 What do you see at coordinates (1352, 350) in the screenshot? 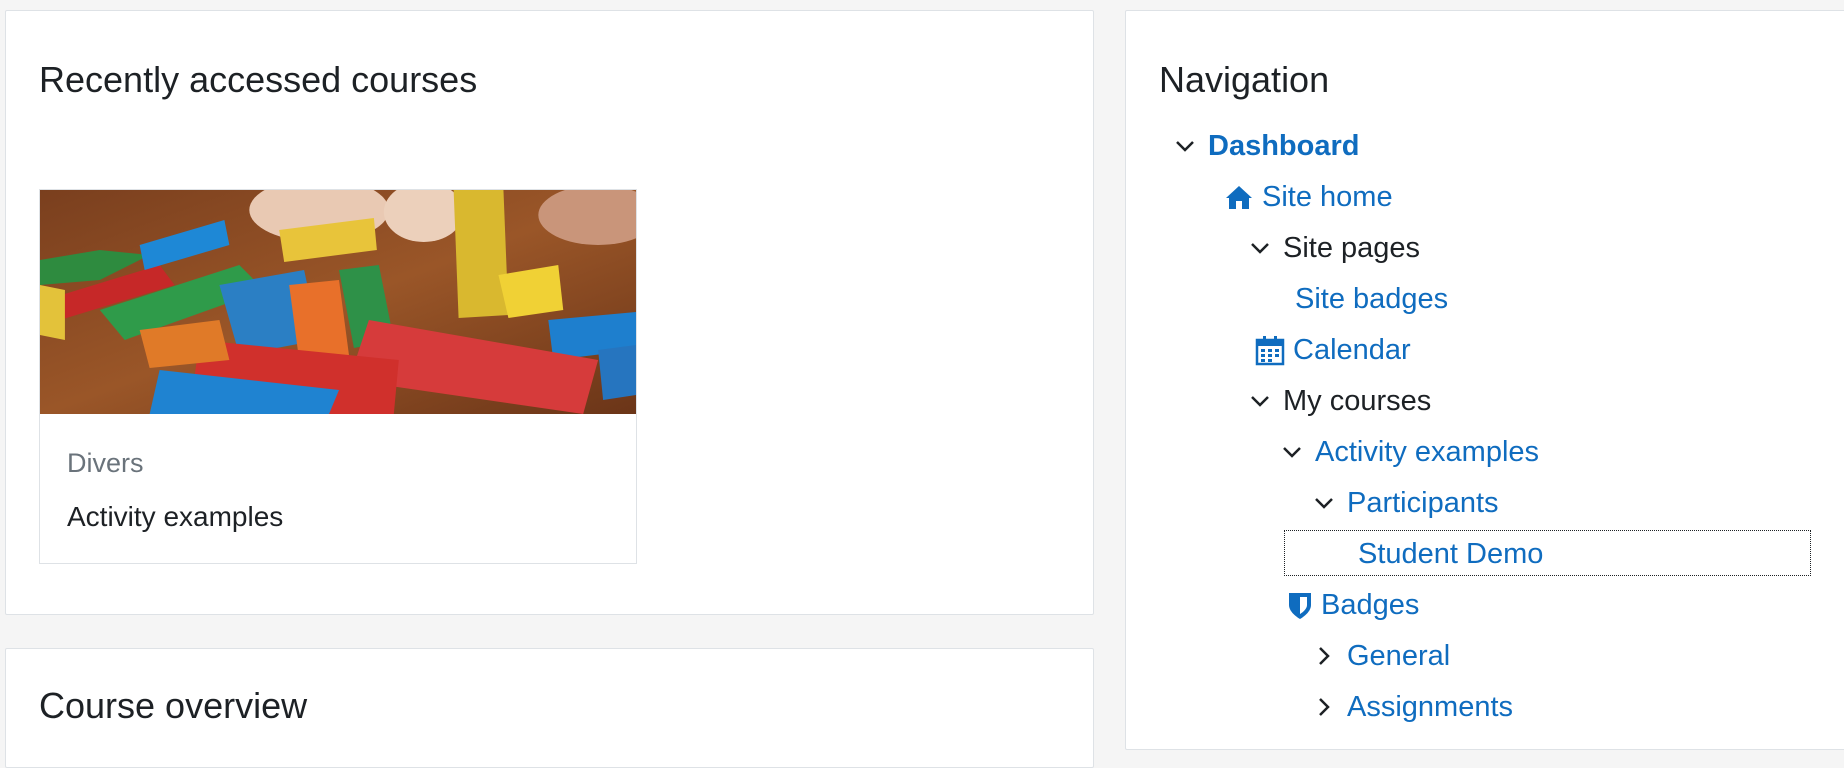
I see `nav-item-label: Calendar` at bounding box center [1352, 350].